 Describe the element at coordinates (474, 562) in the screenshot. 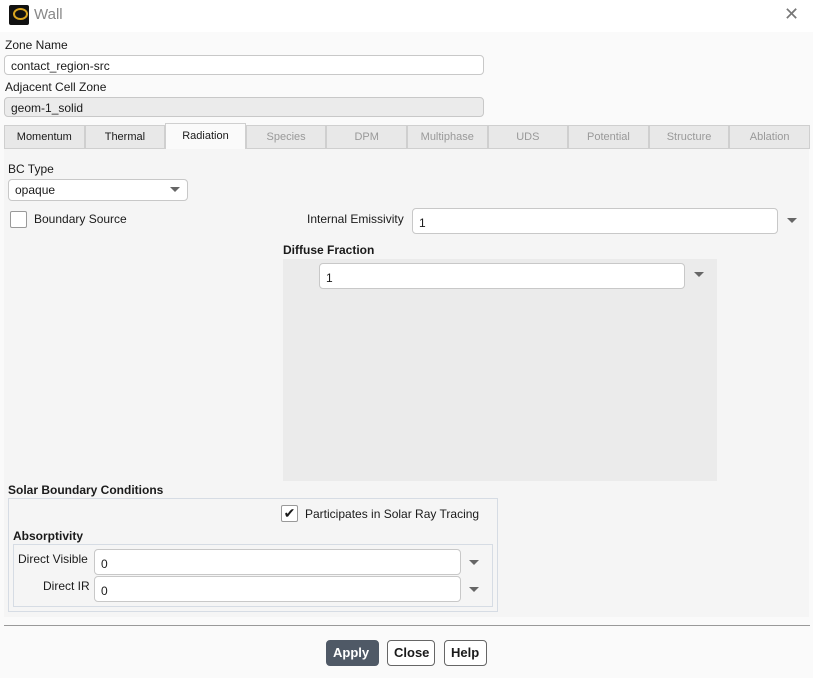

I see `direct-visible-dropdown-icon` at that location.